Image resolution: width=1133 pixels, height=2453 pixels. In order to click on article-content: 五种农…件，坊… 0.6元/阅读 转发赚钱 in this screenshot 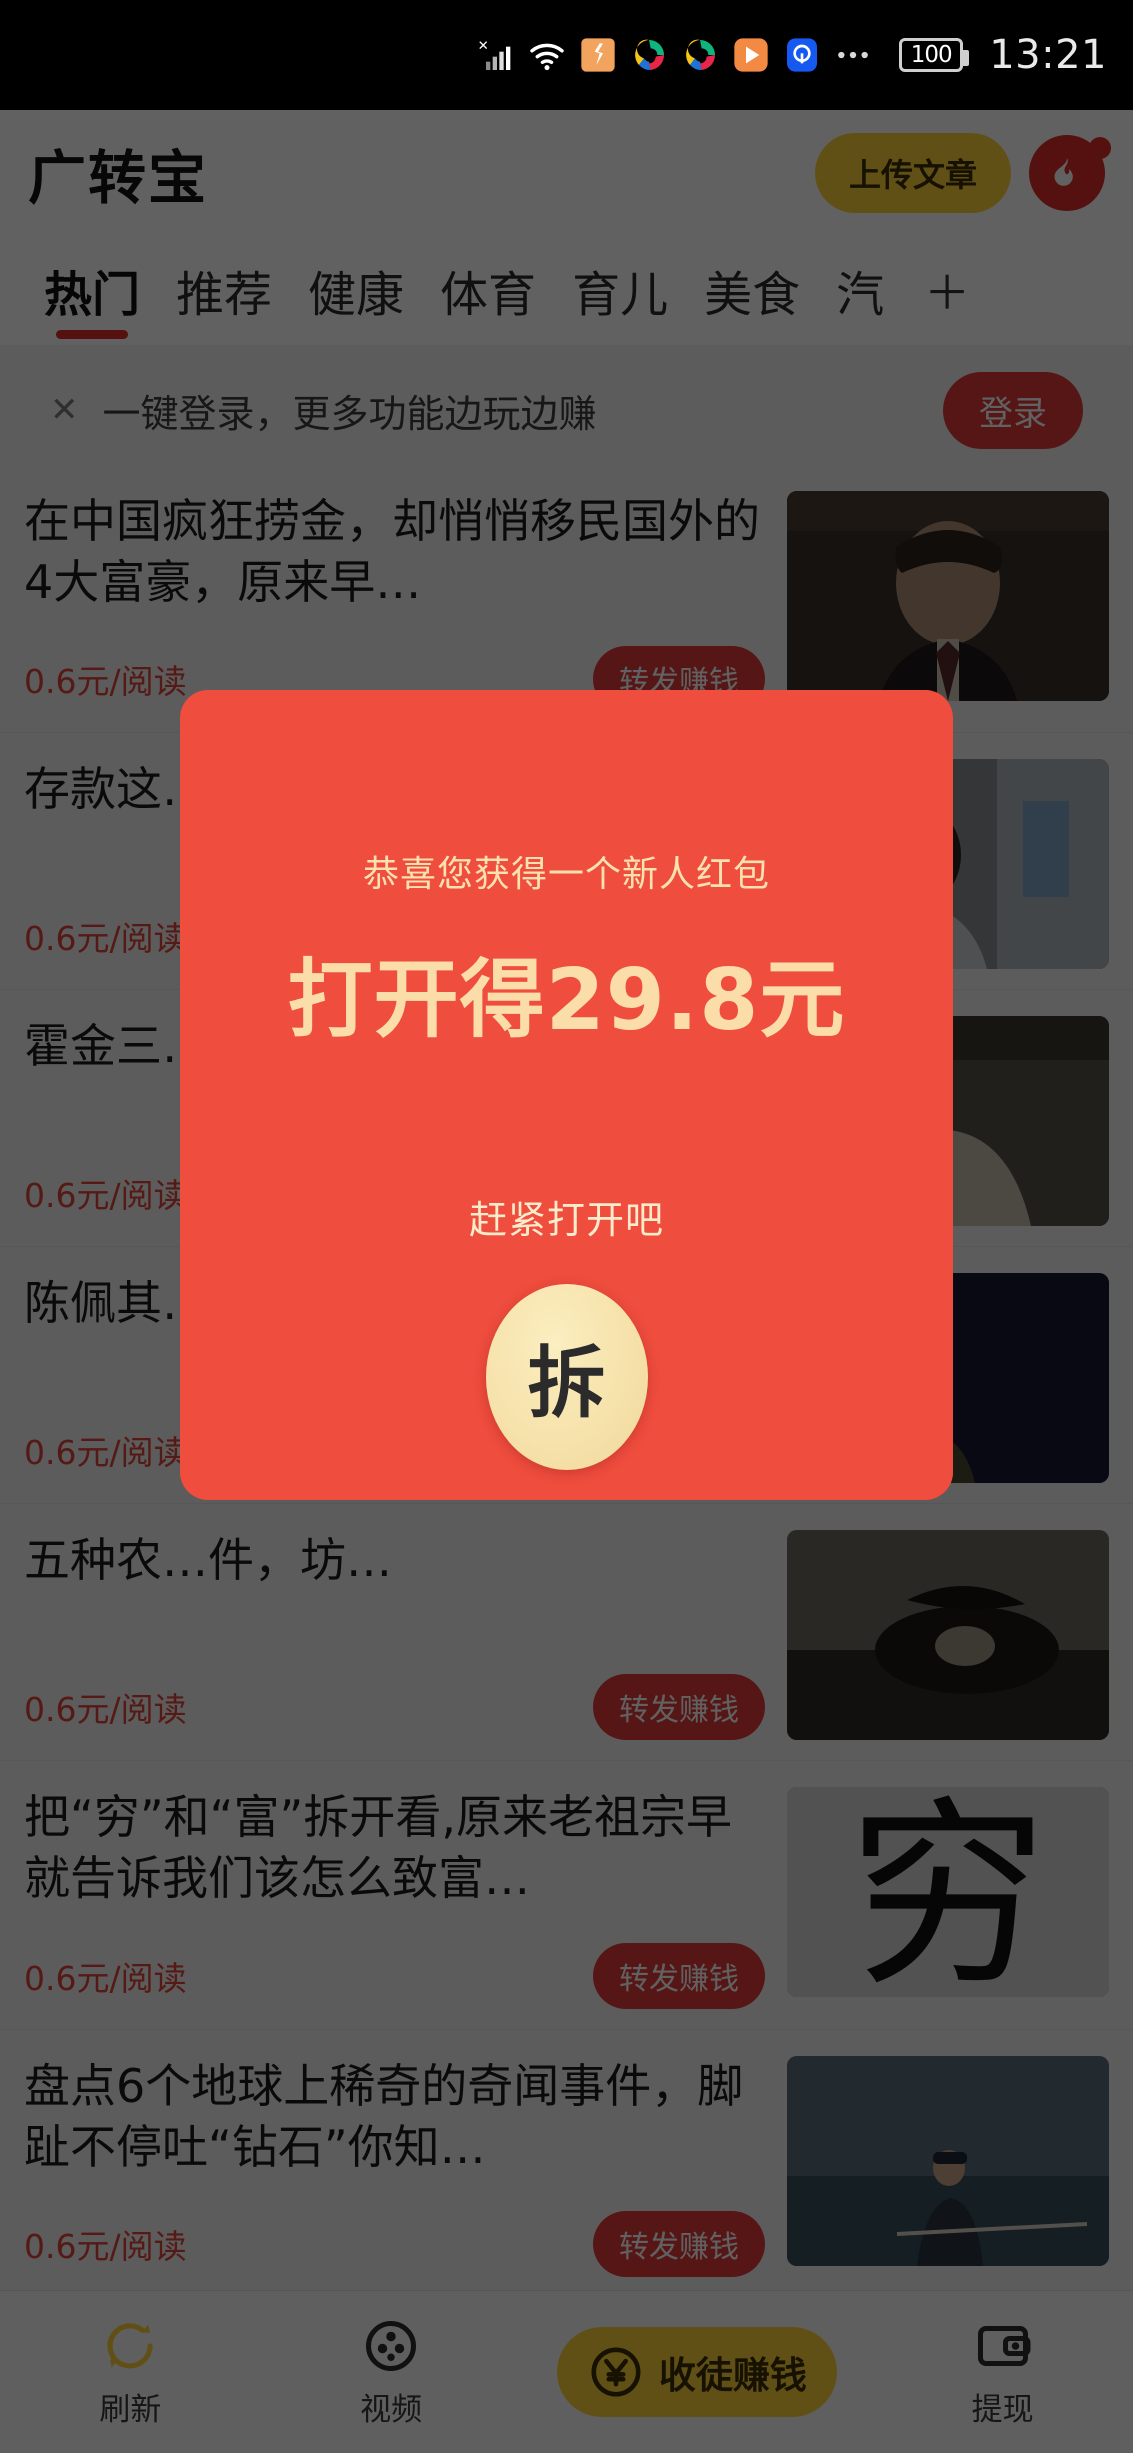, I will do `click(394, 1635)`.